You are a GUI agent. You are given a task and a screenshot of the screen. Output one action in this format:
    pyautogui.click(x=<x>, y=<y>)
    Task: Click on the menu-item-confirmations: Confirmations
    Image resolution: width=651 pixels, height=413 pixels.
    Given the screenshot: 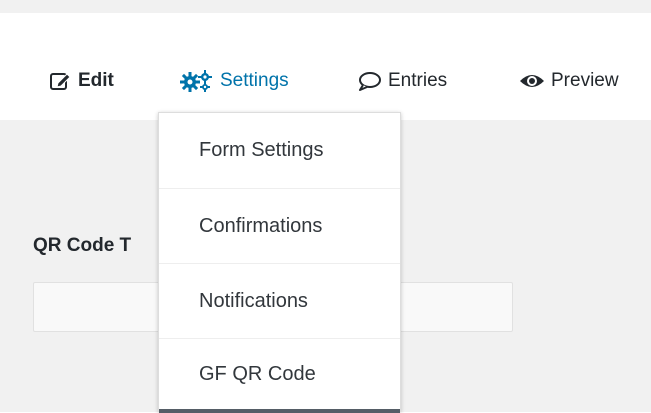 What is the action you would take?
    pyautogui.click(x=279, y=225)
    